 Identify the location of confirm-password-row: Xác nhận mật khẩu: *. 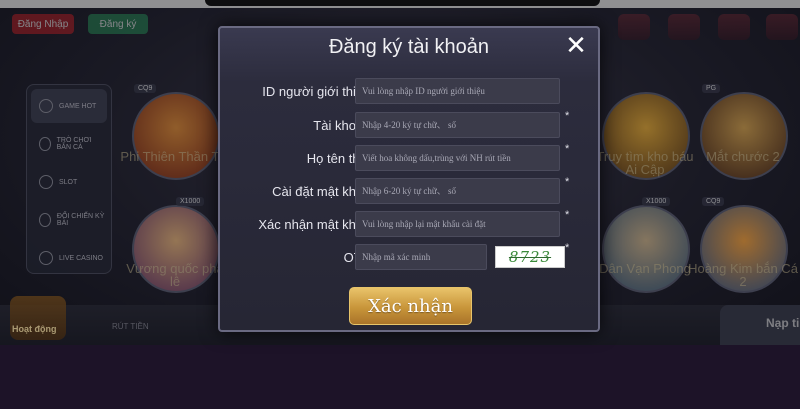
(410, 224).